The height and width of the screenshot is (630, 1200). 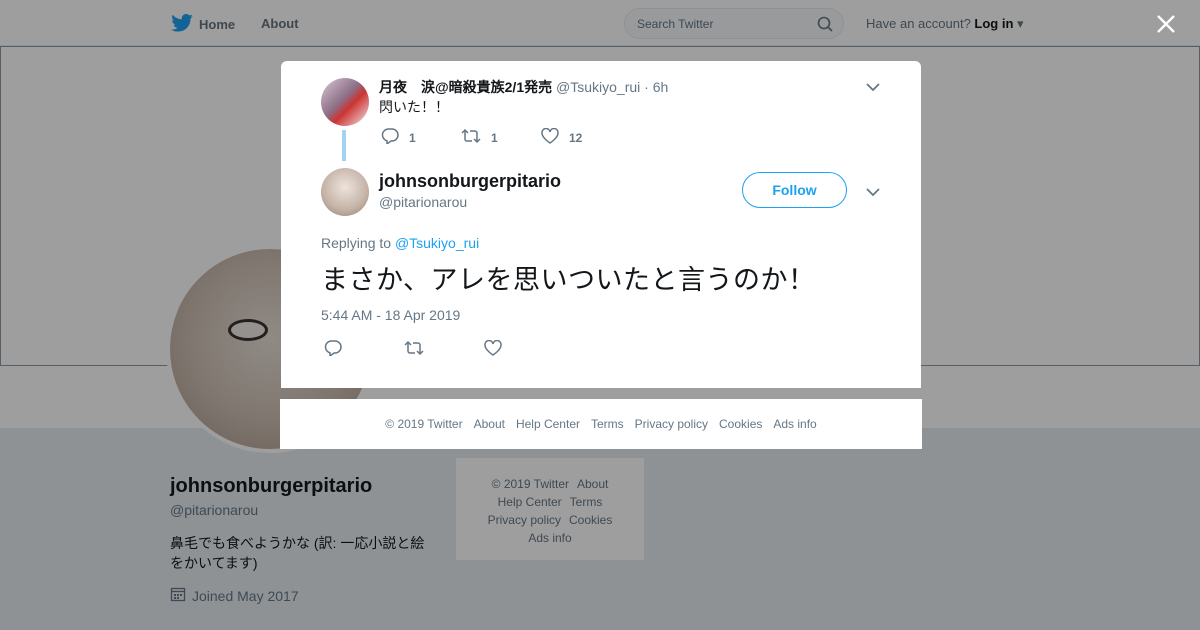 What do you see at coordinates (740, 424) in the screenshot?
I see `modal-footer-cookies-link: Cookies` at bounding box center [740, 424].